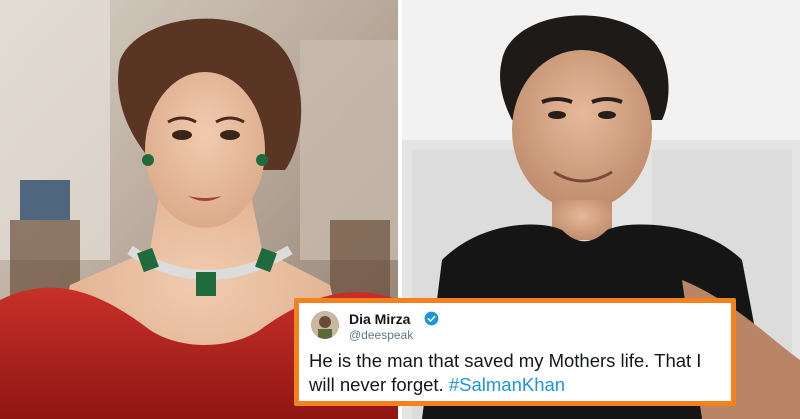 The image size is (800, 419). What do you see at coordinates (507, 384) in the screenshot?
I see `tweet-hashtag-link: #SalmanKhan` at bounding box center [507, 384].